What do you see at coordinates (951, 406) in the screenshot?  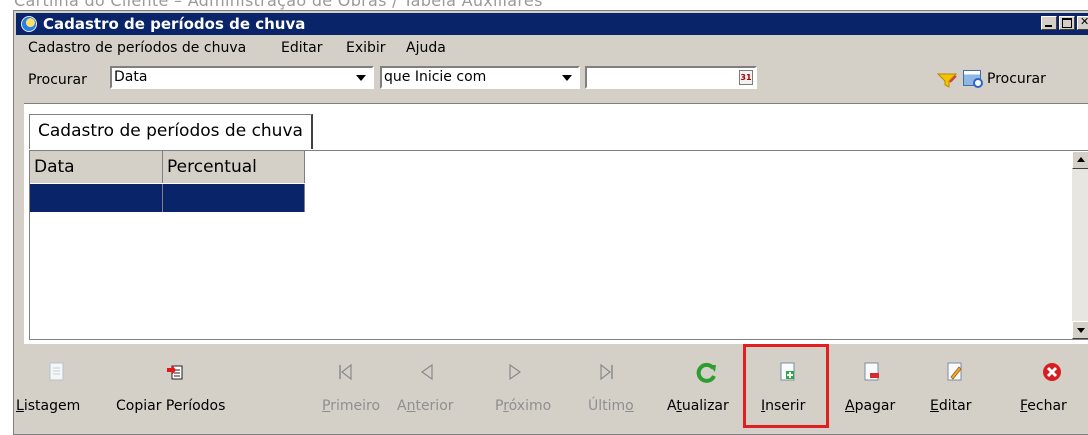 I see `editar-label: Editar` at bounding box center [951, 406].